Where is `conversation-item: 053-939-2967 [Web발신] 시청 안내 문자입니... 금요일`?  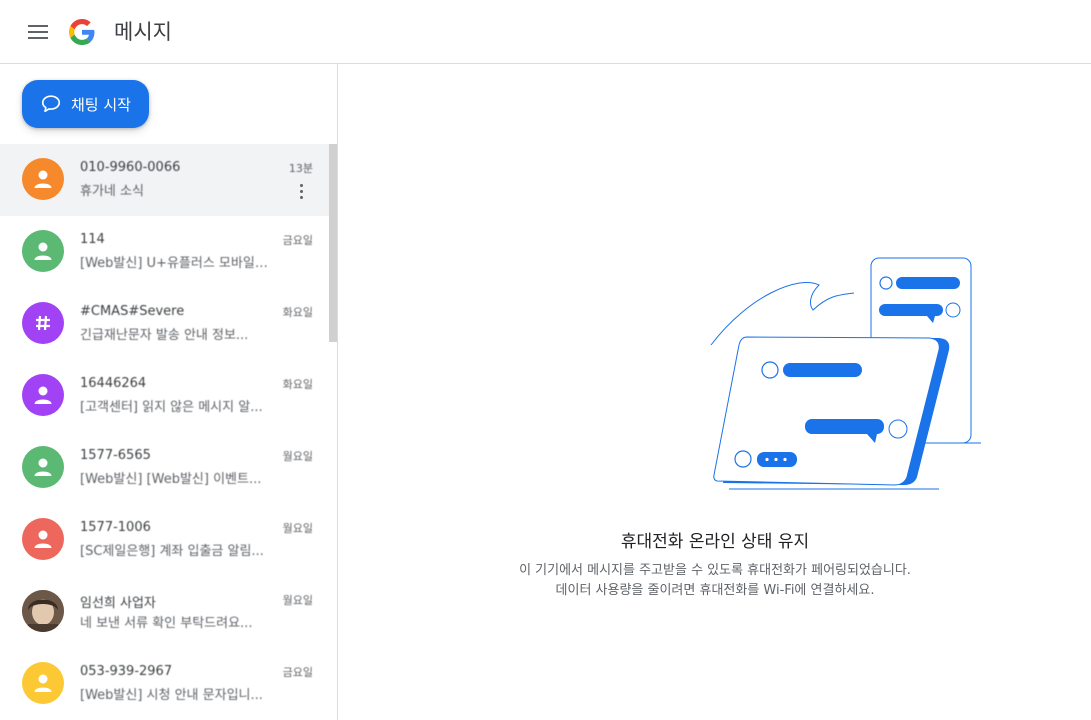
conversation-item: 053-939-2967 [Web발신] 시청 안내 문자입니... 금요일 is located at coordinates (164, 684).